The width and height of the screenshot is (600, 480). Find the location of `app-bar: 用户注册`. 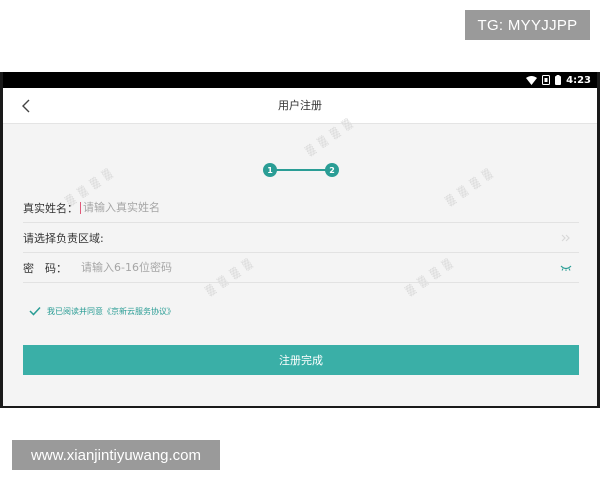

app-bar: 用户注册 is located at coordinates (300, 106).